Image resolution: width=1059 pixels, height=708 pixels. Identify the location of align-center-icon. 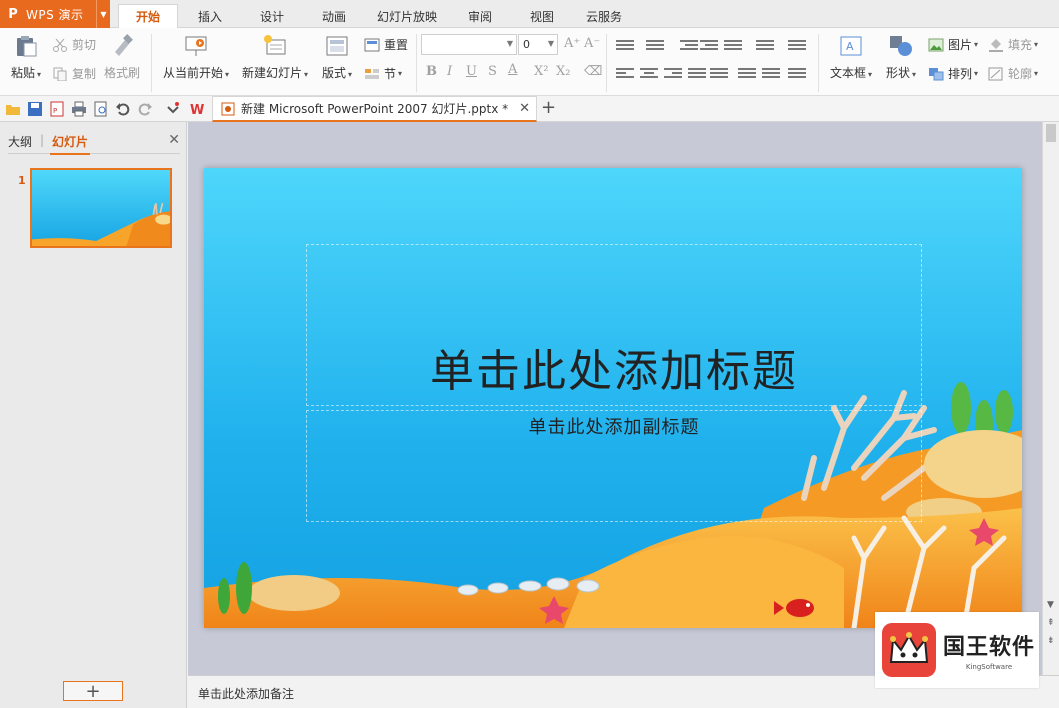
(649, 74).